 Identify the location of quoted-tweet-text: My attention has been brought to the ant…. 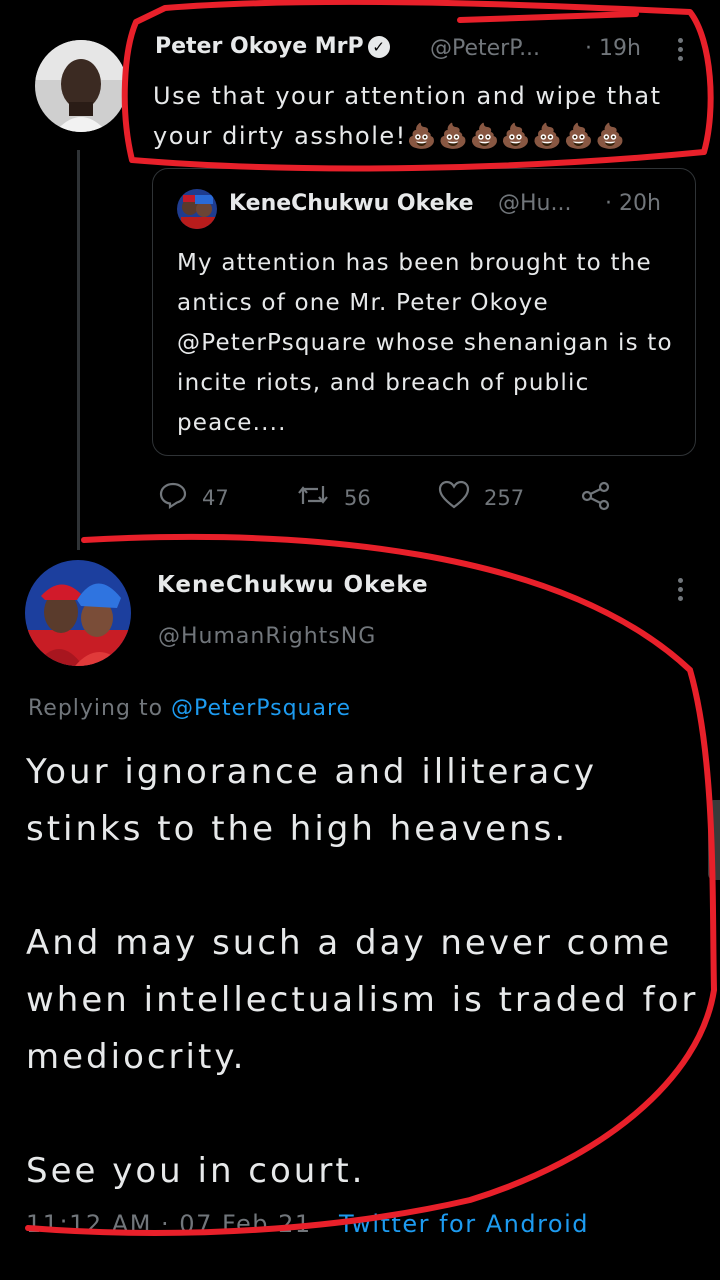
(425, 343).